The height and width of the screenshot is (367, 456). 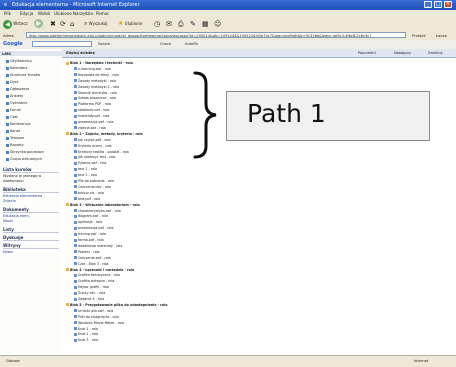 I want to click on next-button: Następny, so click(x=402, y=53).